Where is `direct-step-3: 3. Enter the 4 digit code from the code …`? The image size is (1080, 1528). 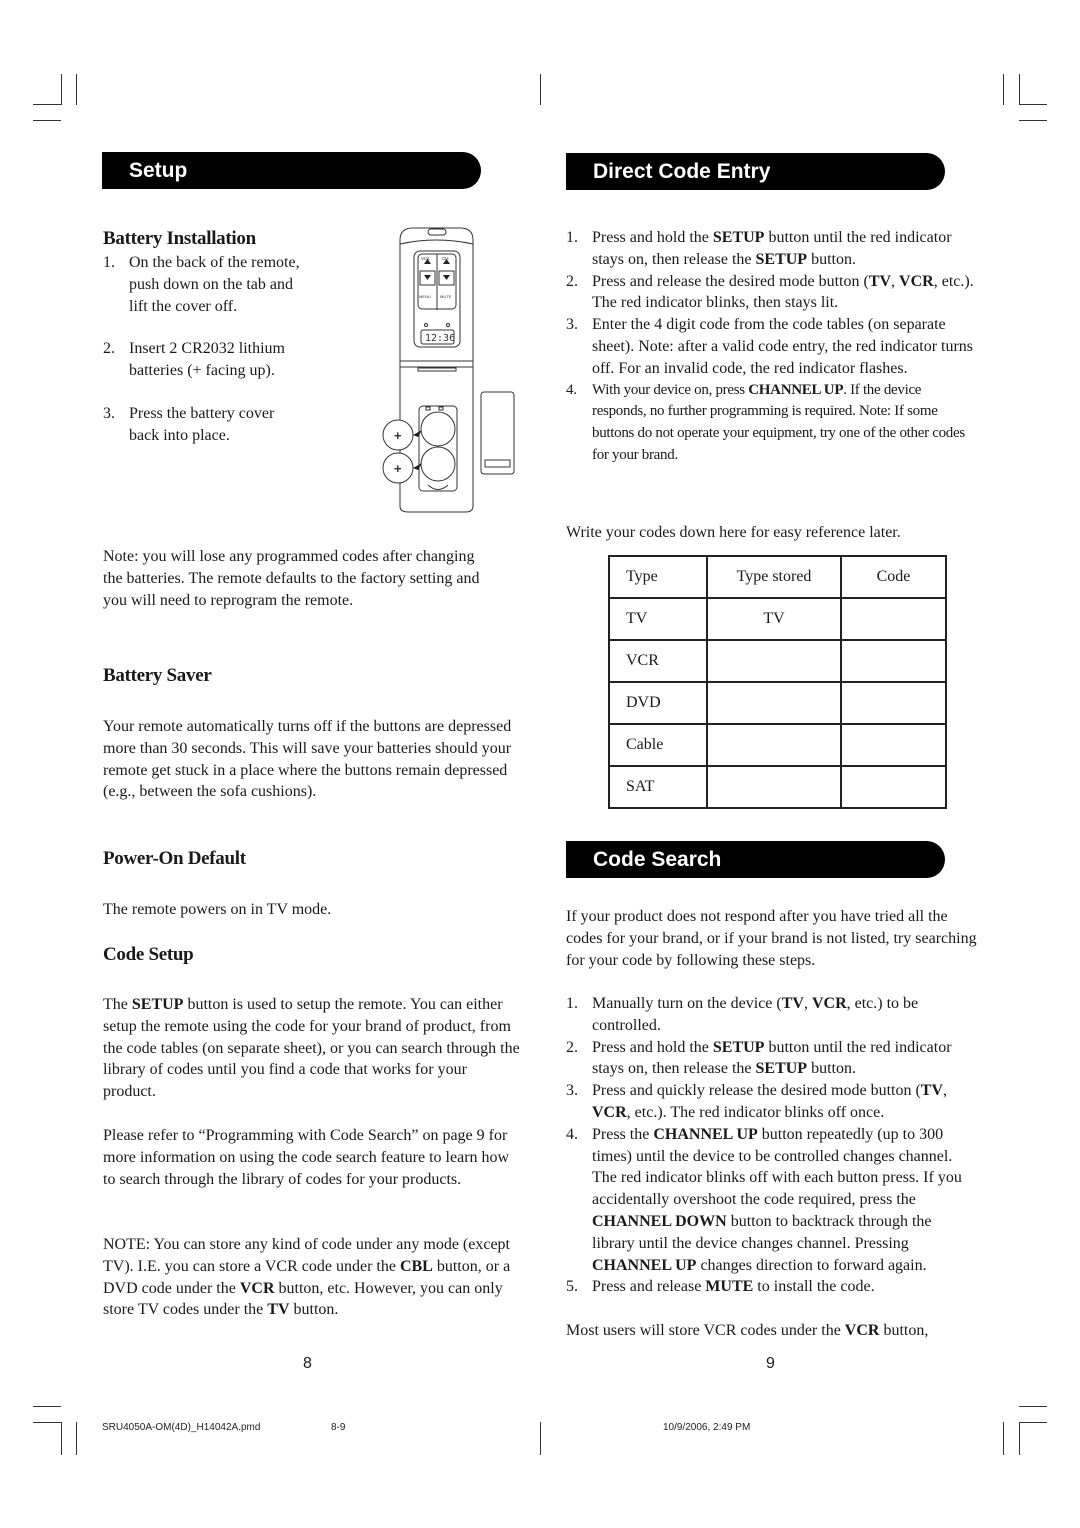 direct-step-3: 3. Enter the 4 digit code from the code … is located at coordinates (770, 346).